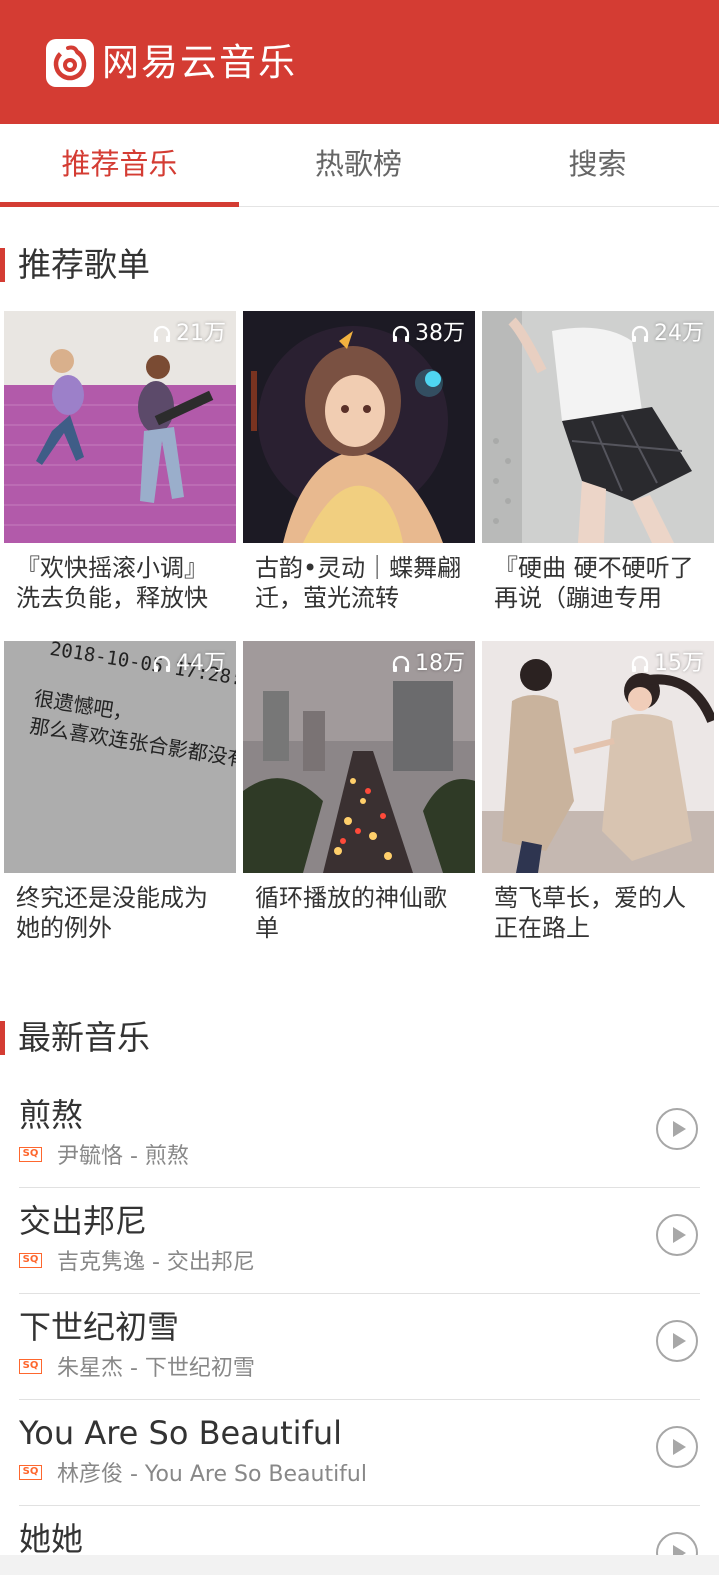 This screenshot has width=719, height=1575. I want to click on playlist-card: 18万 循环播放的神仙歌单, so click(359, 793).